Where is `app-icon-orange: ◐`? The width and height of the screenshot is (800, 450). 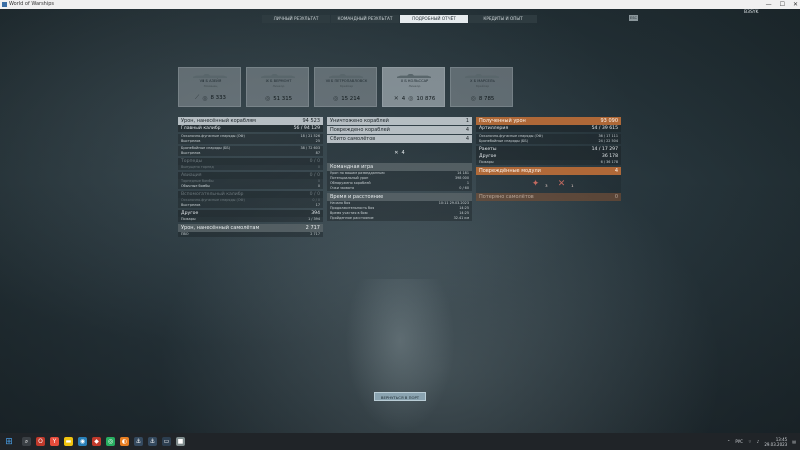 app-icon-orange: ◐ is located at coordinates (124, 441).